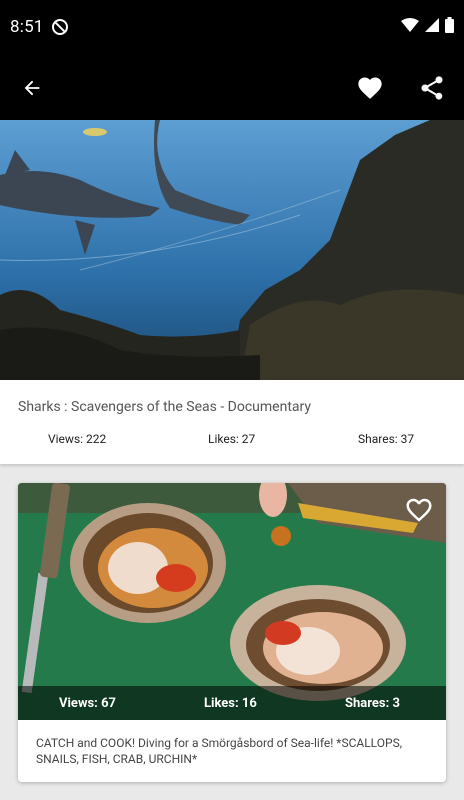 Image resolution: width=464 pixels, height=800 pixels. I want to click on share-button, so click(432, 88).